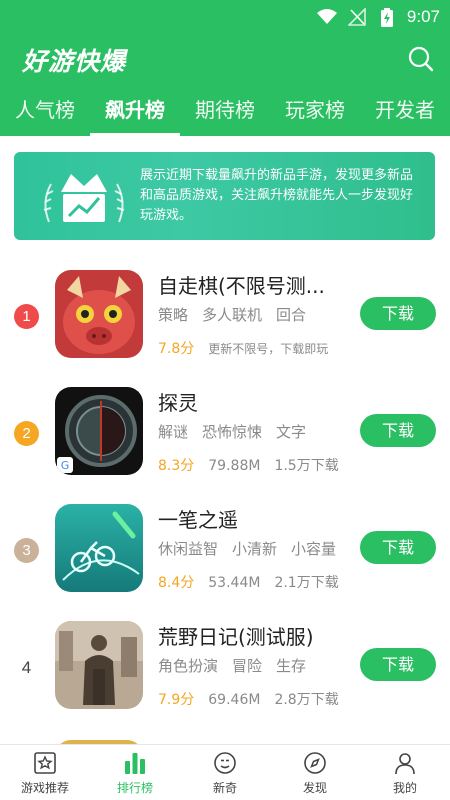 The image size is (450, 800). What do you see at coordinates (291, 314) in the screenshot?
I see `tag: 回合` at bounding box center [291, 314].